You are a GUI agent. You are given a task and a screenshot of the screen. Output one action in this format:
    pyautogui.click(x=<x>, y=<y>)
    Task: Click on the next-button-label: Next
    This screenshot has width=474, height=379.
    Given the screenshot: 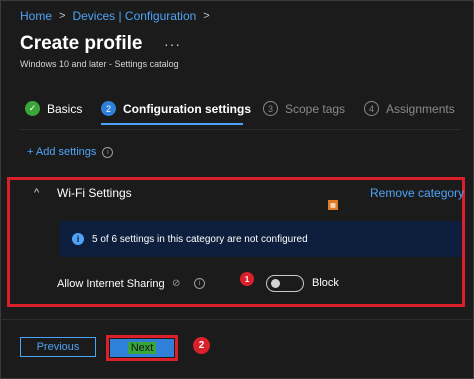 What is the action you would take?
    pyautogui.click(x=142, y=348)
    